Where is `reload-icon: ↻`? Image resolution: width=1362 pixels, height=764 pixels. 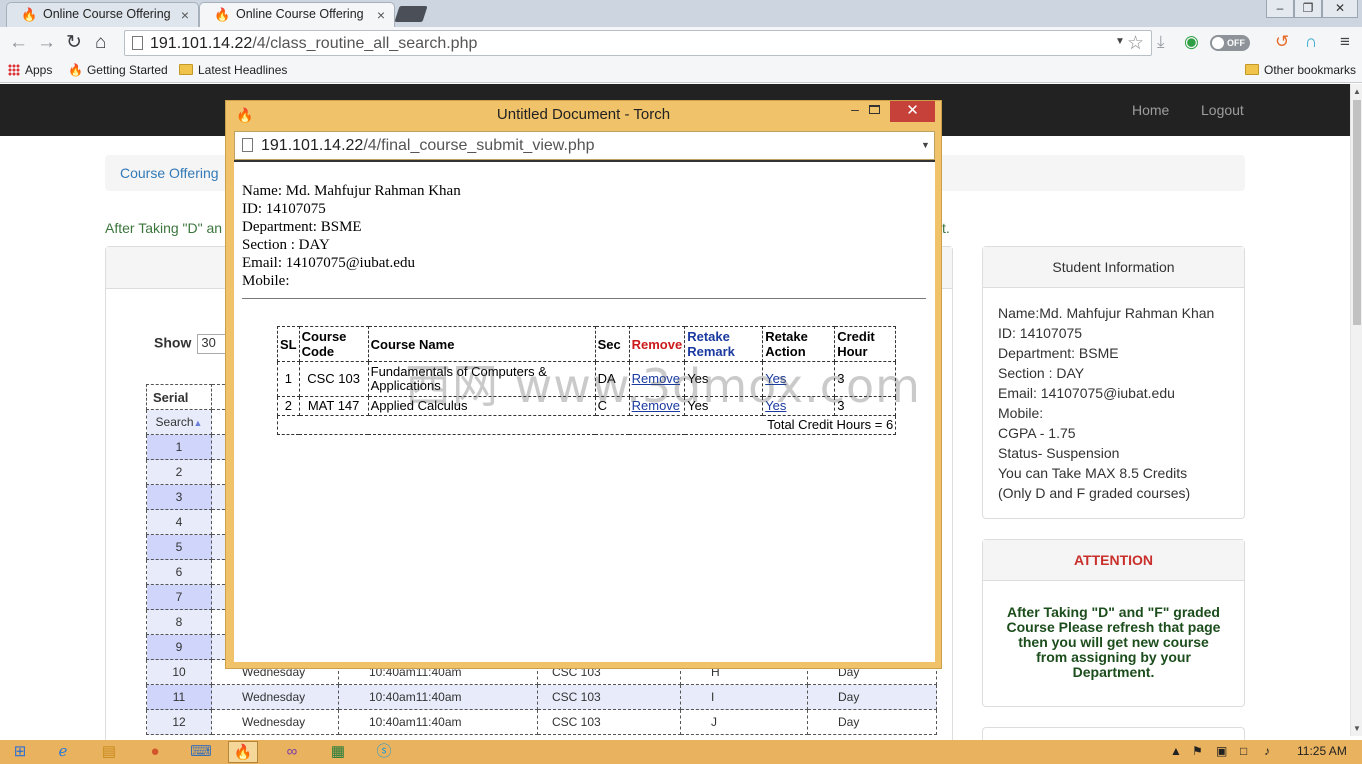 reload-icon: ↻ is located at coordinates (74, 43).